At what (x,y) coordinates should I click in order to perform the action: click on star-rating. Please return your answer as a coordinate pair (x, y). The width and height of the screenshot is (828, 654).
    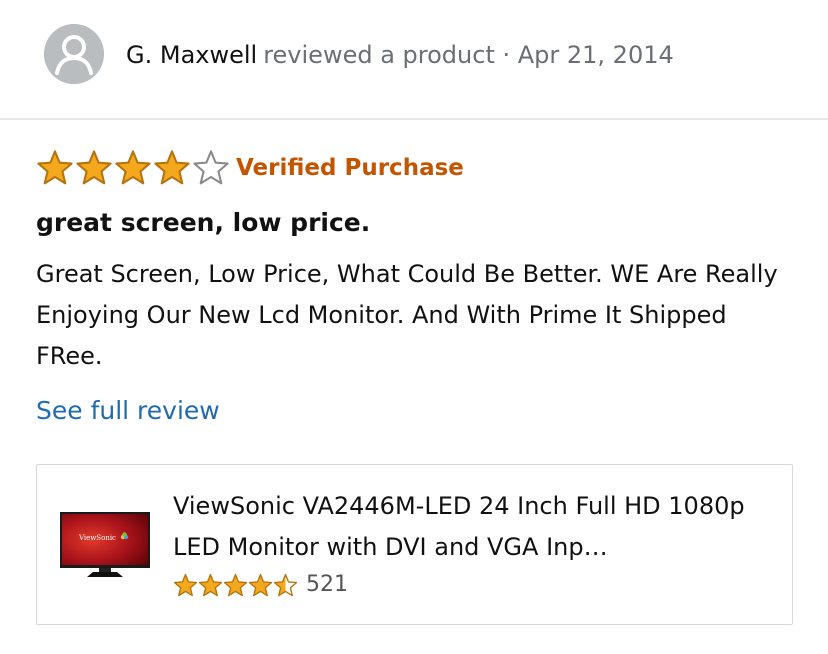
    Looking at the image, I should click on (133, 167).